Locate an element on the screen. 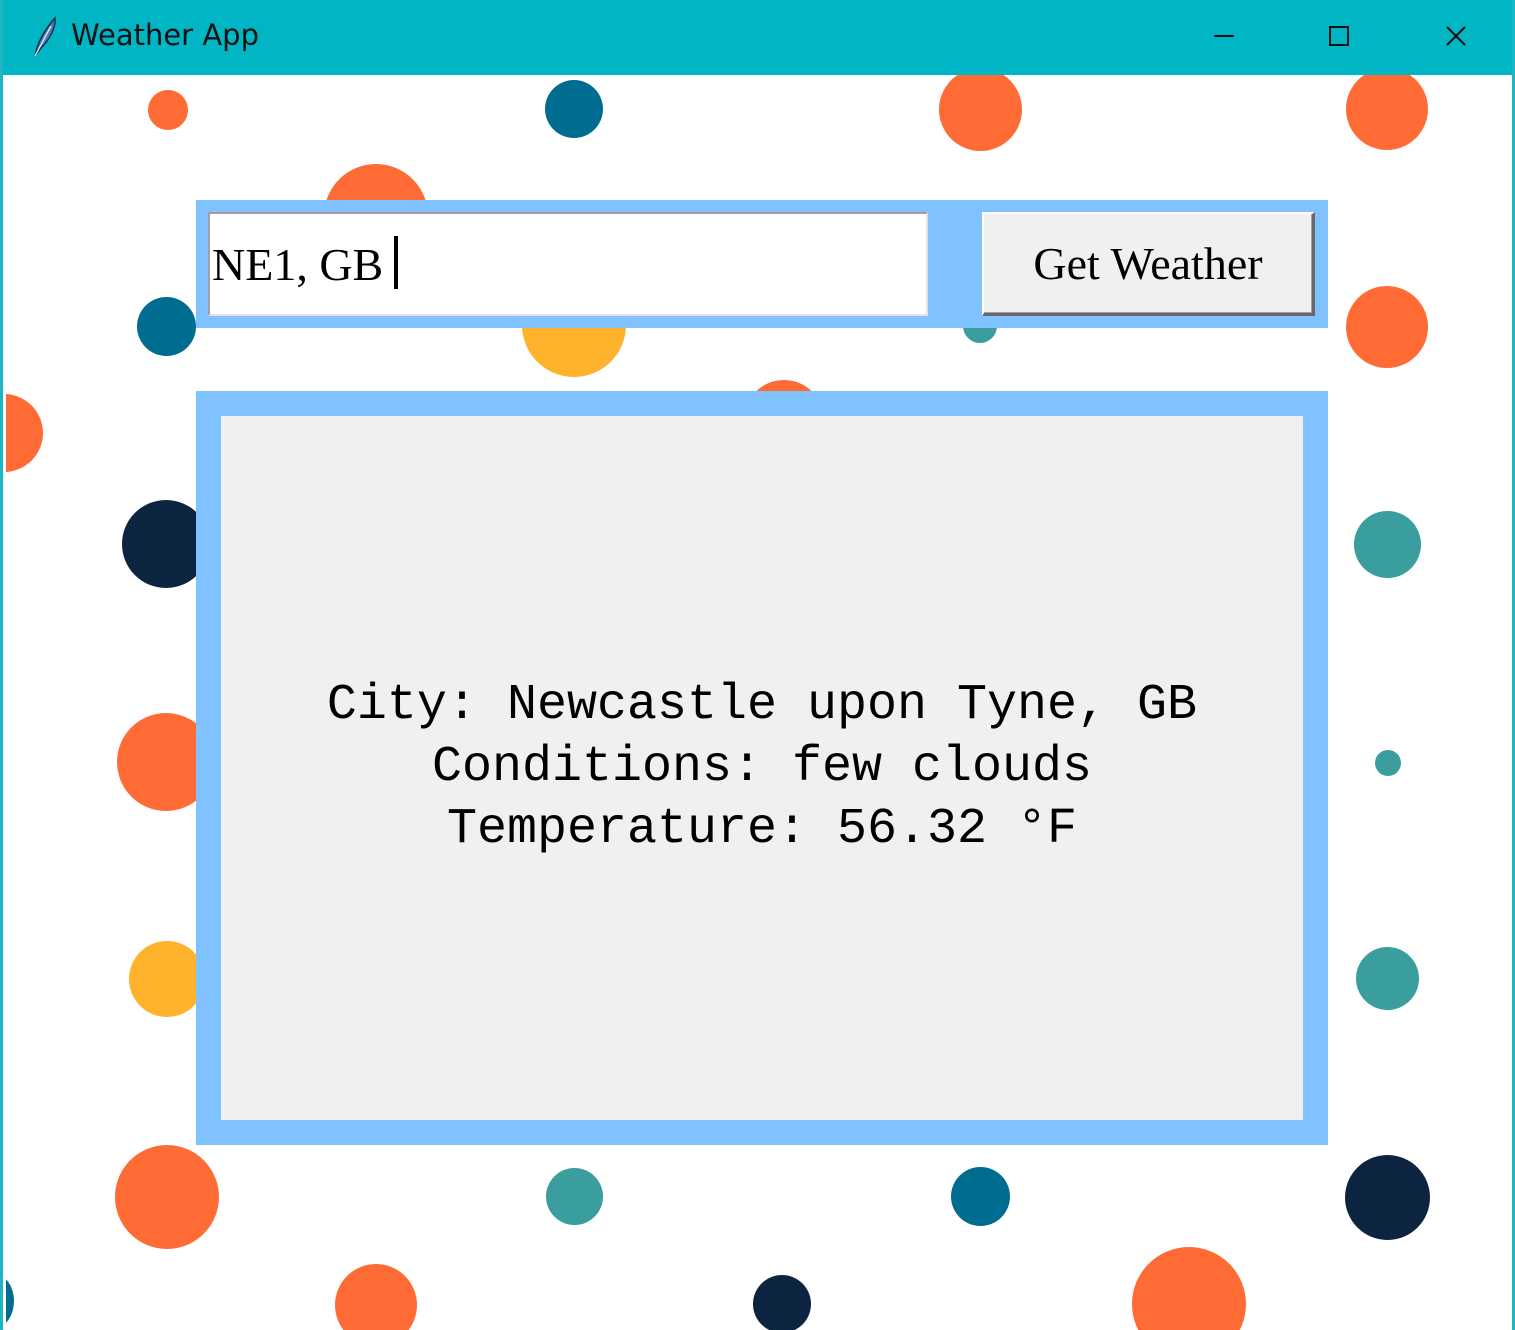 The image size is (1515, 1330). result-conditions: Conditions: few clouds is located at coordinates (762, 767).